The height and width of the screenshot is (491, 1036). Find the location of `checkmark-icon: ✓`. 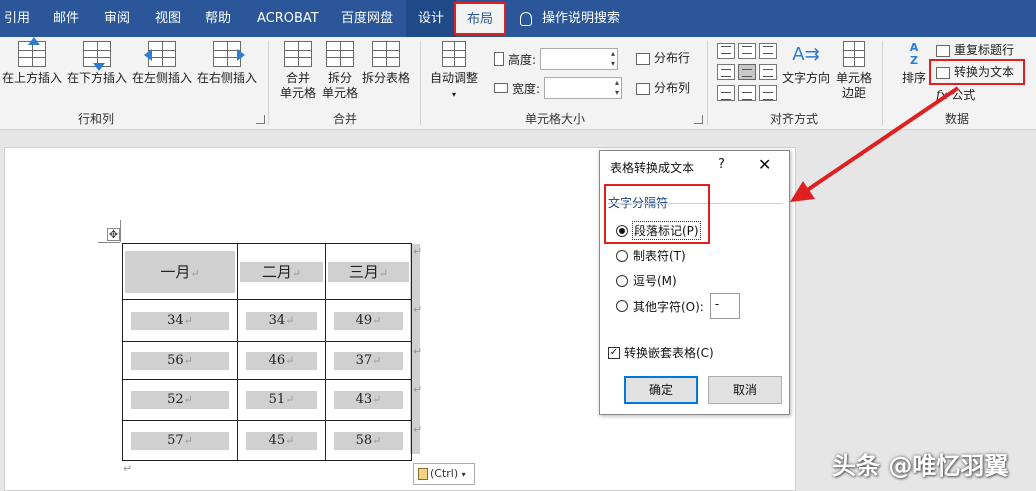

checkmark-icon: ✓ is located at coordinates (614, 352).